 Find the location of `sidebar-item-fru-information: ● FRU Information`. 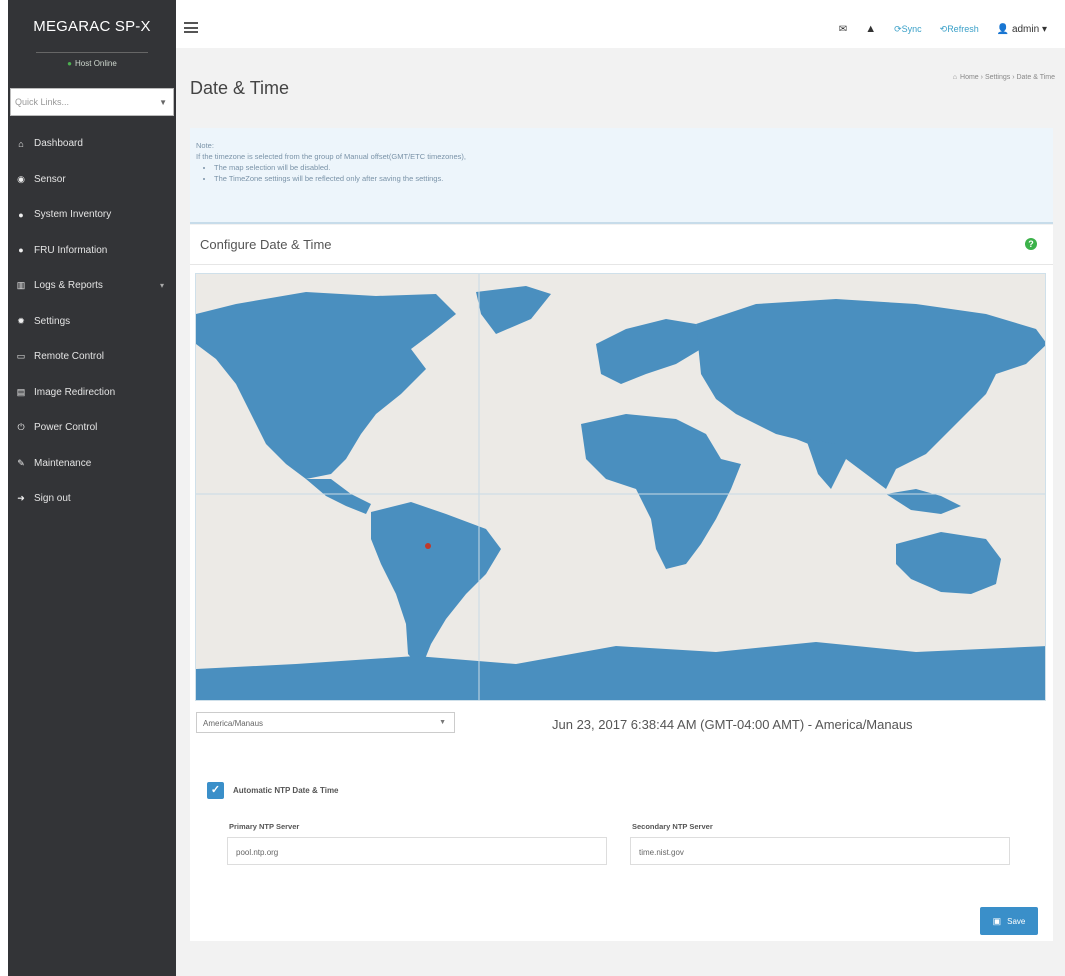

sidebar-item-fru-information: ● FRU Information is located at coordinates (92, 251).